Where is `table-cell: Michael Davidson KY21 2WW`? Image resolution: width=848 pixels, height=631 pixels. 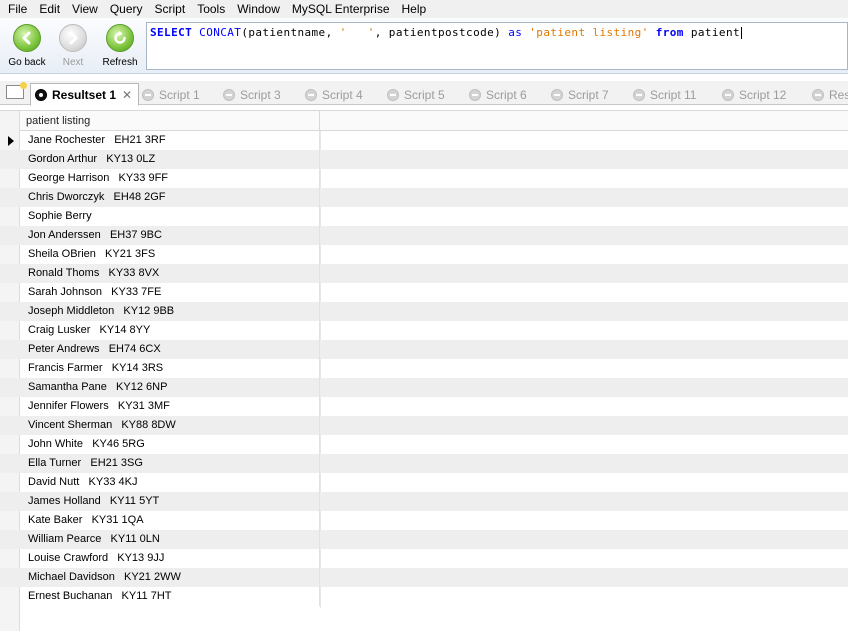
table-cell: Michael Davidson KY21 2WW is located at coordinates (170, 577).